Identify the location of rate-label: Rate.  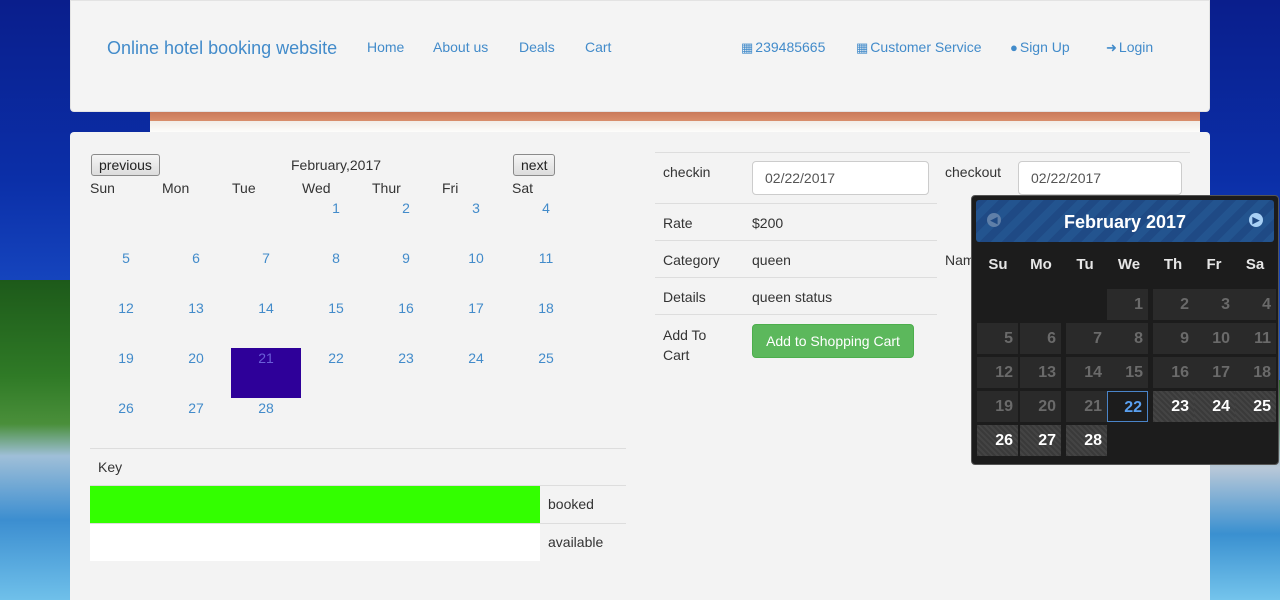
(678, 223).